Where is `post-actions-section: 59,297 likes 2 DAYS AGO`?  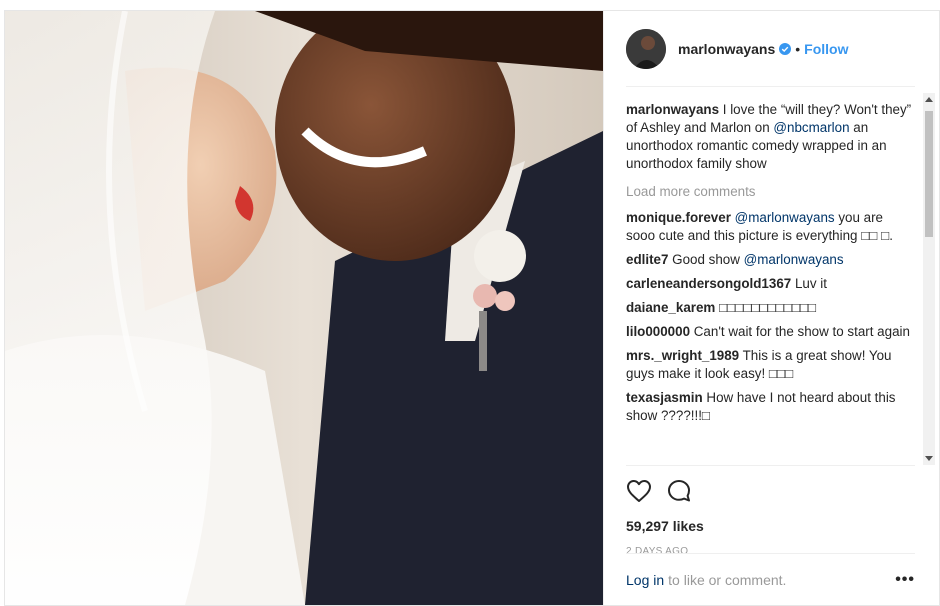 post-actions-section: 59,297 likes 2 DAYS AGO is located at coordinates (770, 511).